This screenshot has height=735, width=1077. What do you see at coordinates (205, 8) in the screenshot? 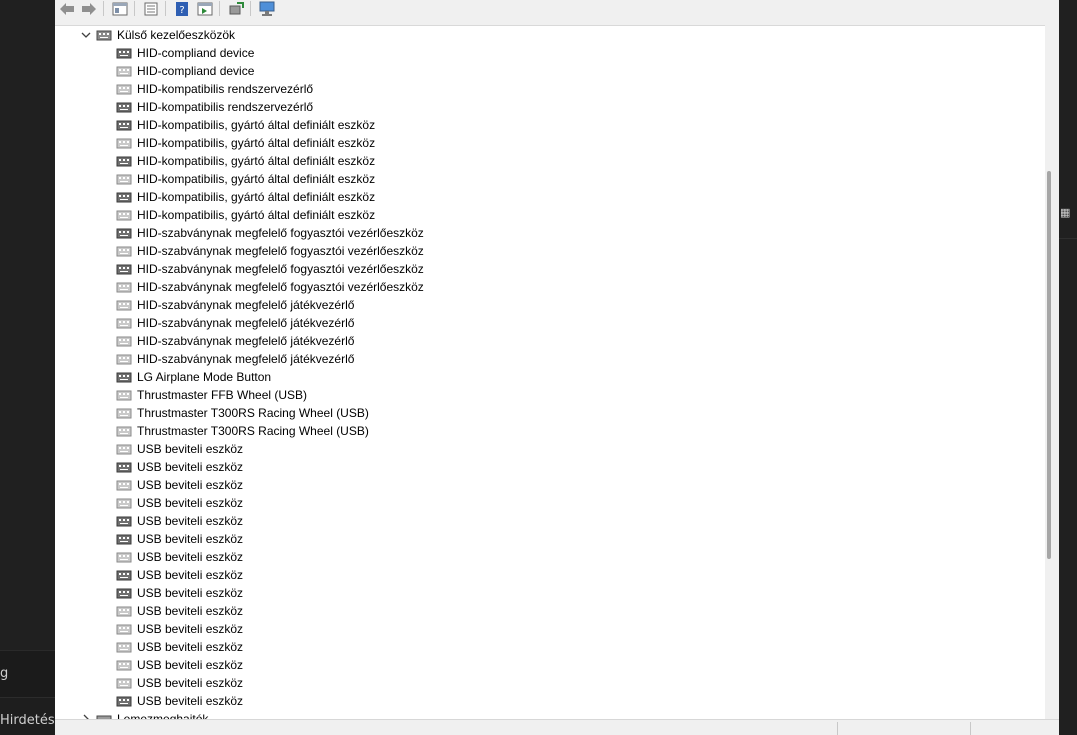
I see `action-pane-icon` at bounding box center [205, 8].